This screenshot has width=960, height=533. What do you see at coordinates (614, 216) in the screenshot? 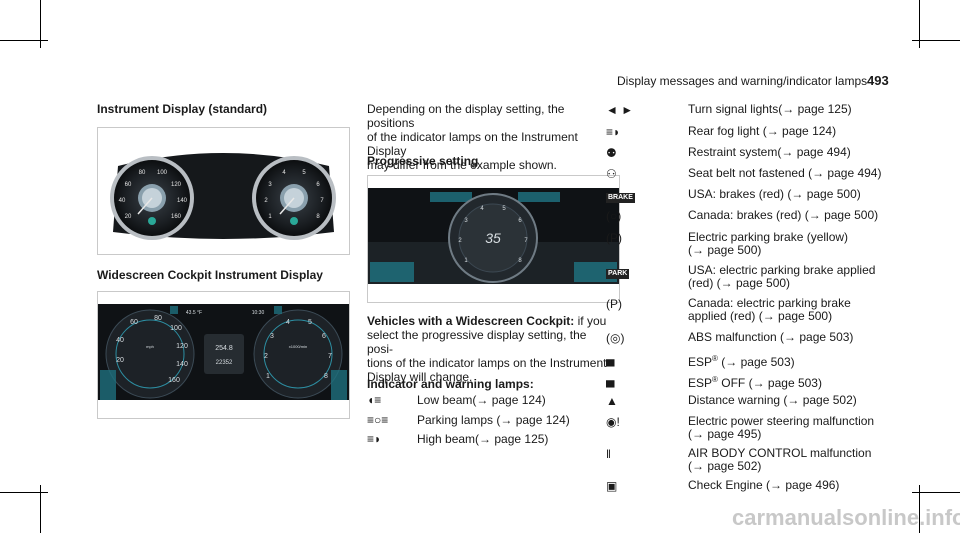
I see `brake-canada-icon: (○)` at bounding box center [614, 216].